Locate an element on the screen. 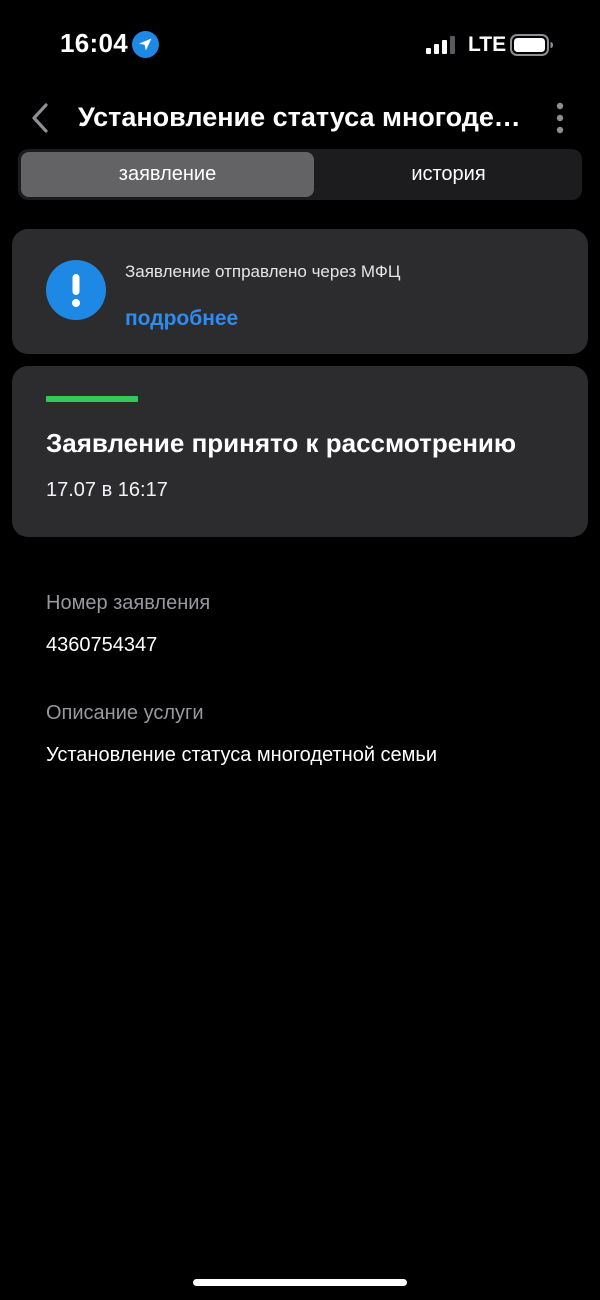 Image resolution: width=600 pixels, height=1300 pixels. home-indicator is located at coordinates (300, 1282).